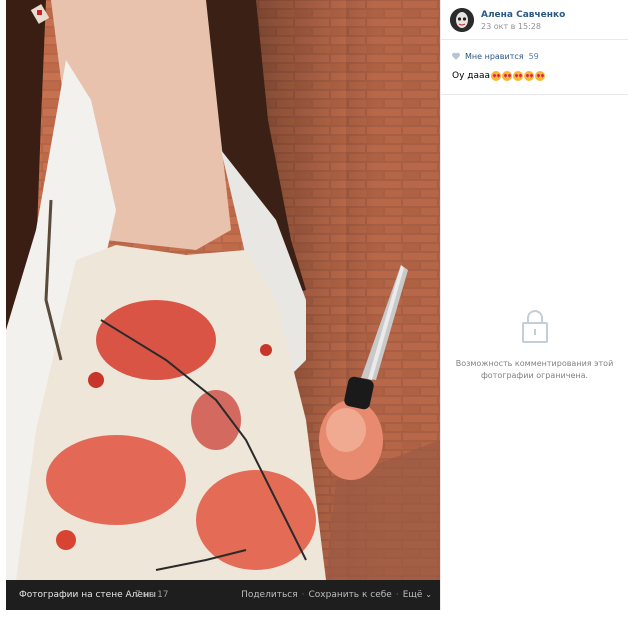  Describe the element at coordinates (269, 595) in the screenshot. I see `share-button: Поделиться` at that location.